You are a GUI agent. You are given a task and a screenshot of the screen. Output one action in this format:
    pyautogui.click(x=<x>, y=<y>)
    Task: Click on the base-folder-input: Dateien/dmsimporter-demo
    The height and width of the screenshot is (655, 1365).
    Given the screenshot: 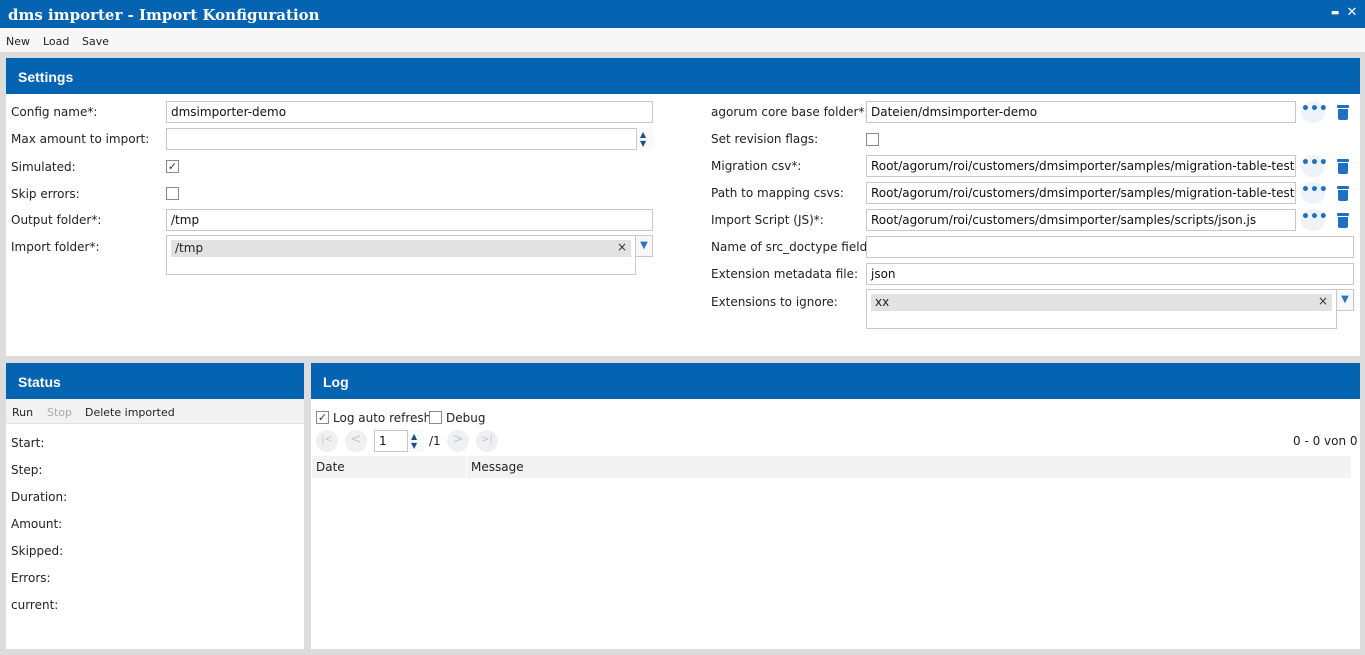 What is the action you would take?
    pyautogui.click(x=1081, y=112)
    